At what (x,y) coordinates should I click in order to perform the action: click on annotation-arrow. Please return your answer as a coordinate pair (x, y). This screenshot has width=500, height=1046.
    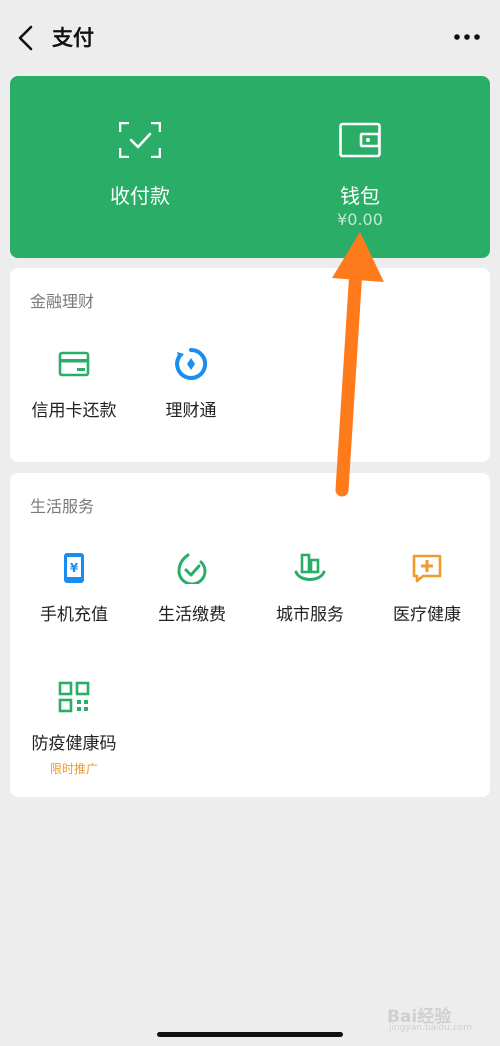
    Looking at the image, I should click on (358, 364).